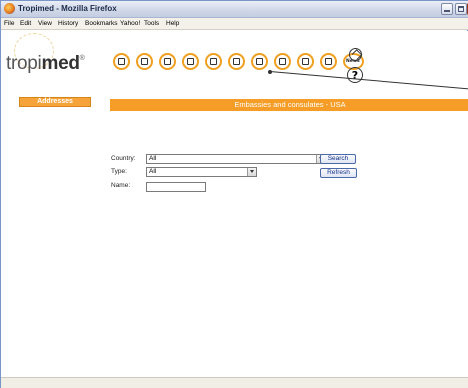 Image resolution: width=468 pixels, height=388 pixels. What do you see at coordinates (259, 61) in the screenshot?
I see `map-icon` at bounding box center [259, 61].